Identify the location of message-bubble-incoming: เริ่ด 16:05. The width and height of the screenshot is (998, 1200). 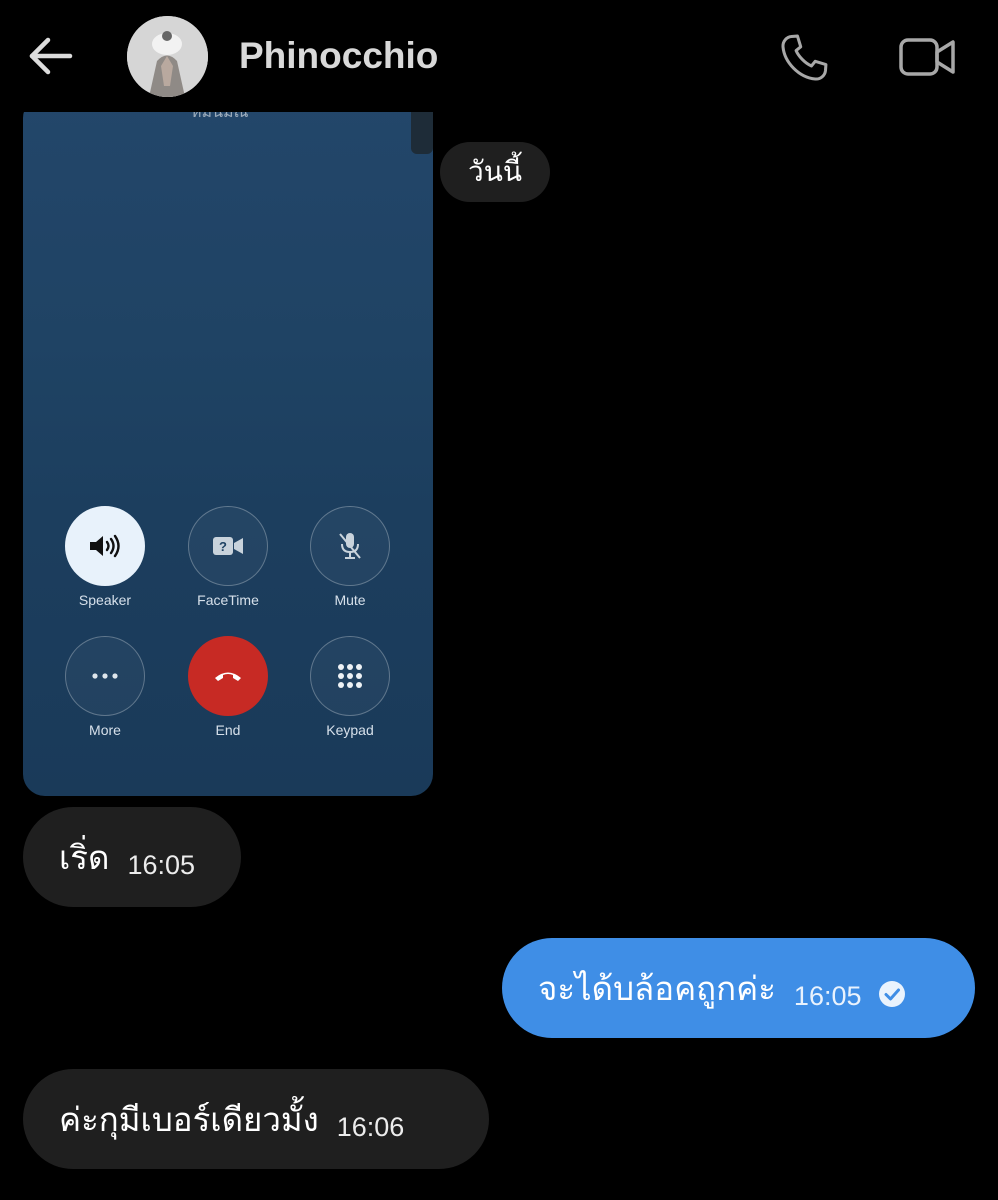
(132, 857).